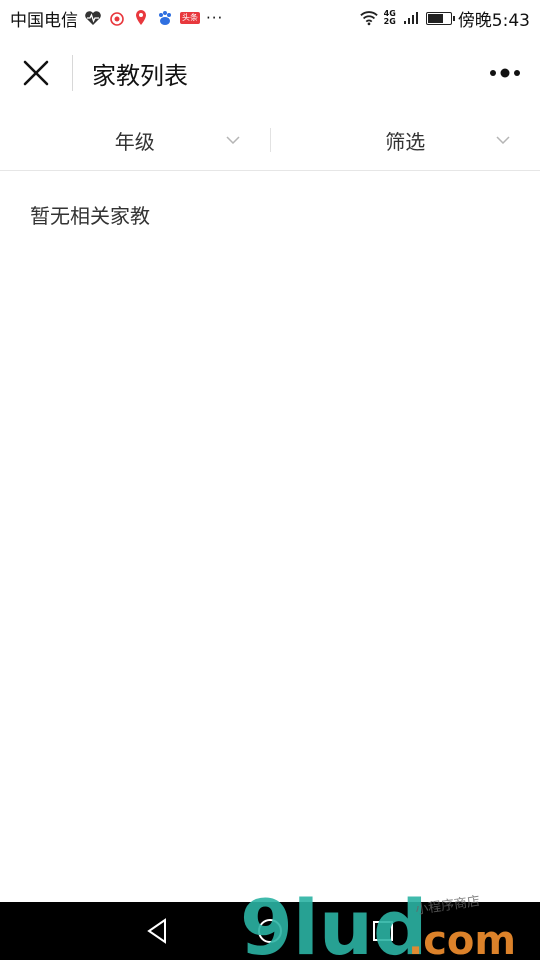 This screenshot has height=960, width=540. I want to click on more-button, so click(505, 73).